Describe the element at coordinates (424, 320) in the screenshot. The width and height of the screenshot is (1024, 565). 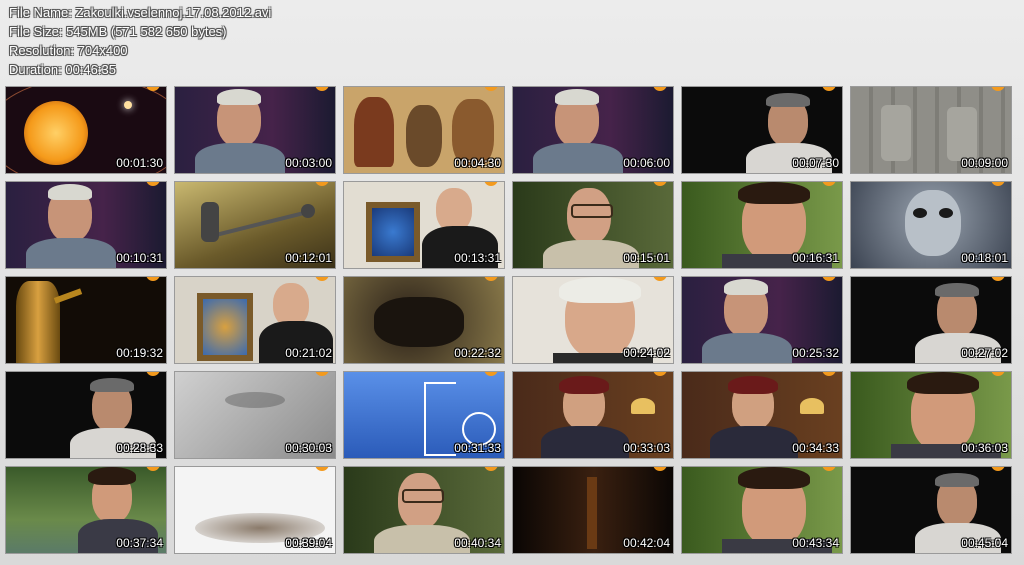
I see `thumbnail-dark-creature: 00:22:32` at that location.